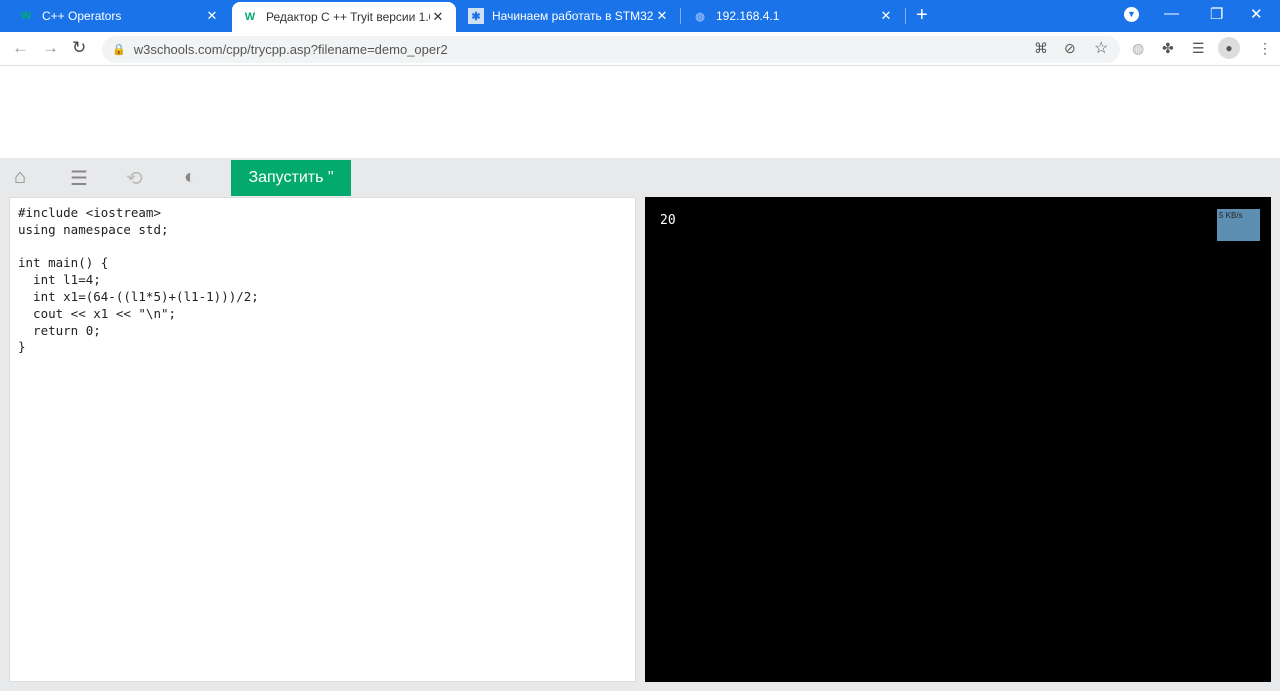 The width and height of the screenshot is (1280, 691). I want to click on restore-button: ❐, so click(1216, 14).